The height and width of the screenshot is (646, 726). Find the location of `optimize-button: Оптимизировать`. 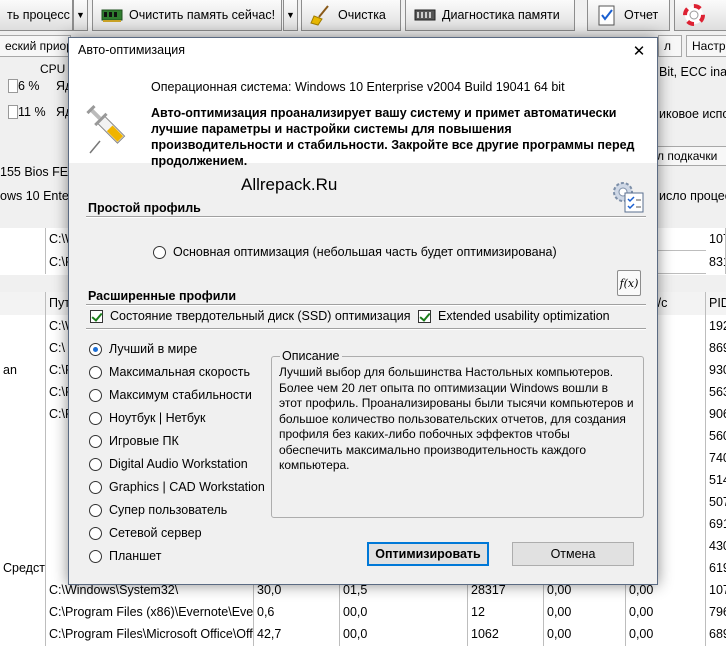

optimize-button: Оптимизировать is located at coordinates (428, 554).